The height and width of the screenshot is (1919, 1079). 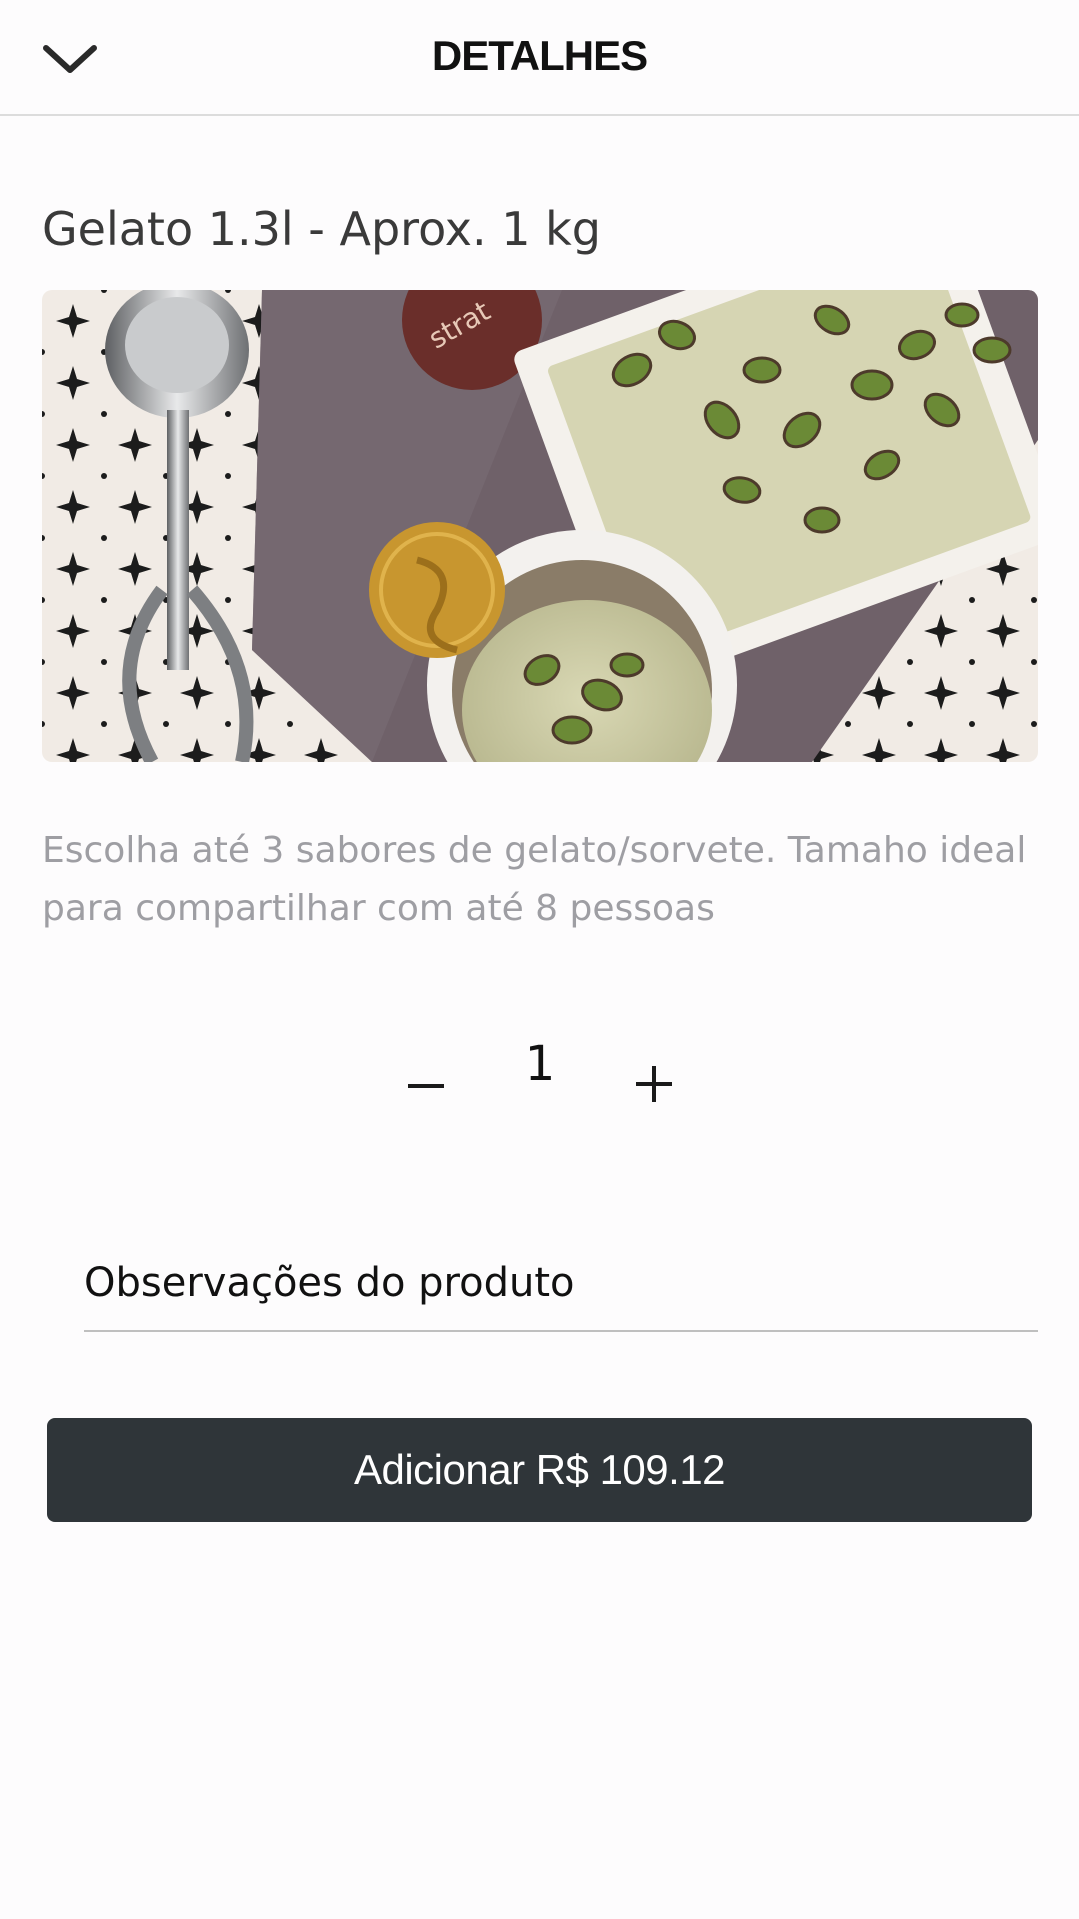 I want to click on add-button-label: Adicionar R$ 109.12, so click(x=539, y=1469).